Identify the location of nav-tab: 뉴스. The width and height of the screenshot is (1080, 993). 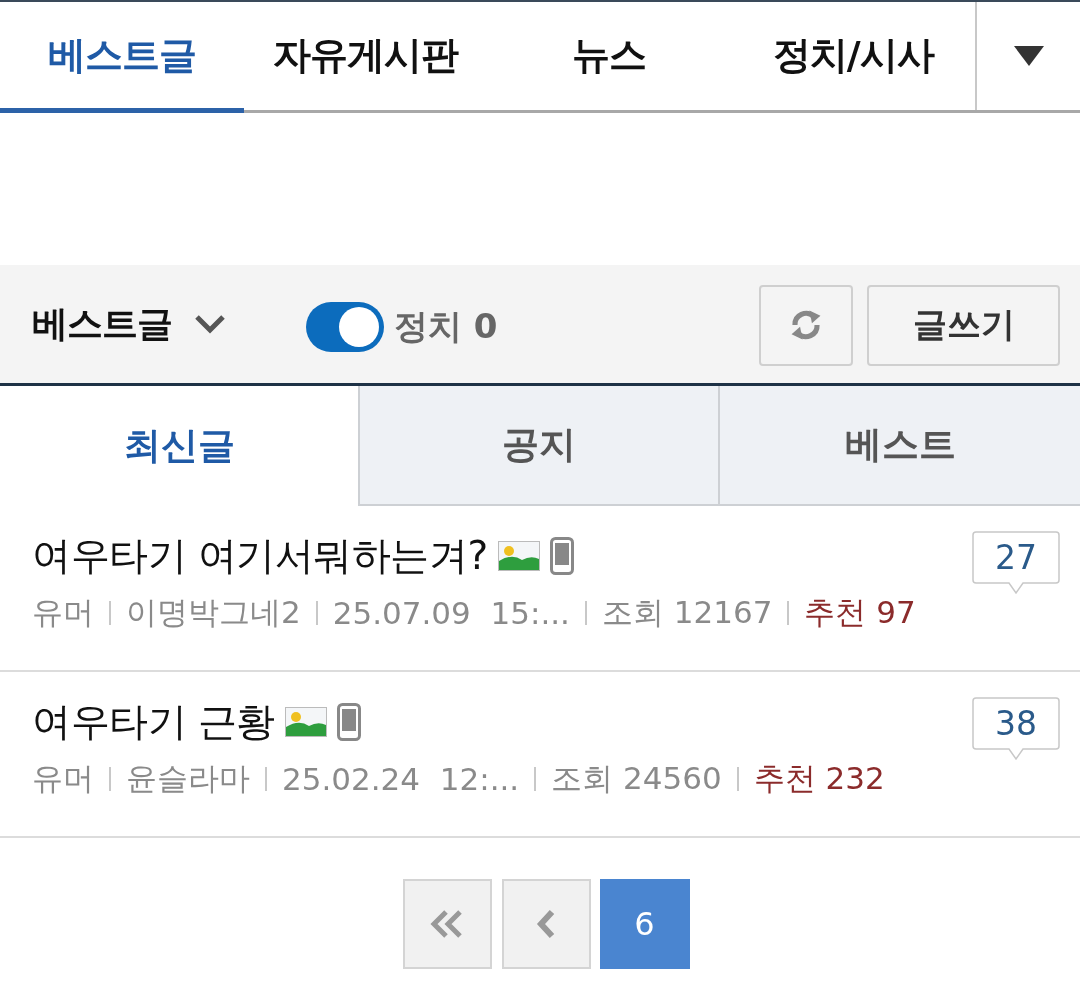
(609, 57).